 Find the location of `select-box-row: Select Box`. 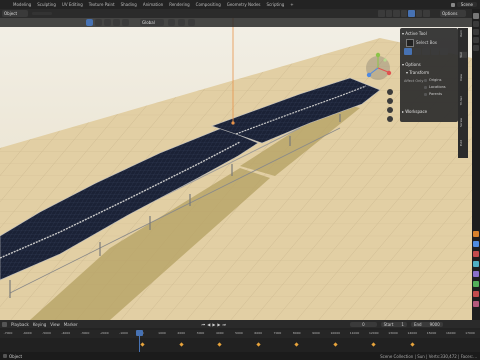

select-box-row: Select Box is located at coordinates (430, 42).